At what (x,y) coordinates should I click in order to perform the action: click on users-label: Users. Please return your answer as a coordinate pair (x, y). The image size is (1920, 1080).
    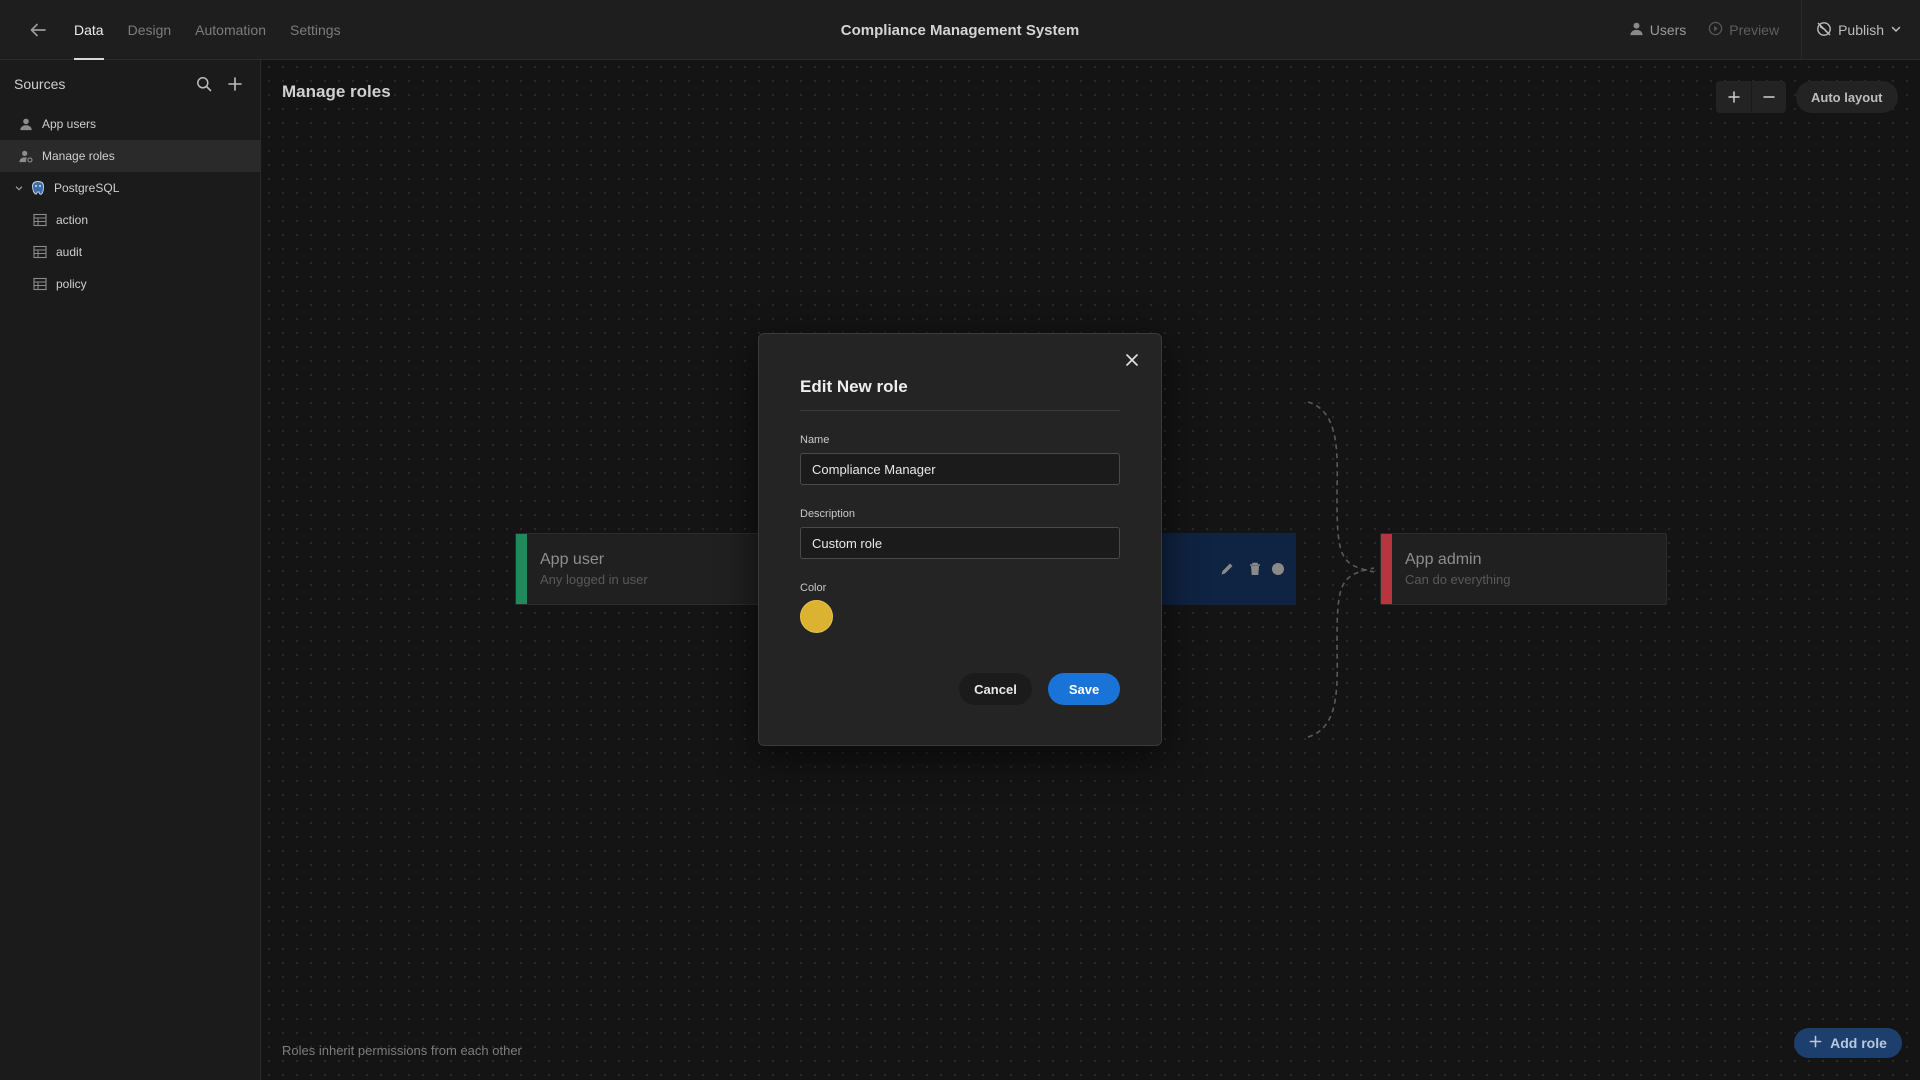
    Looking at the image, I should click on (1668, 30).